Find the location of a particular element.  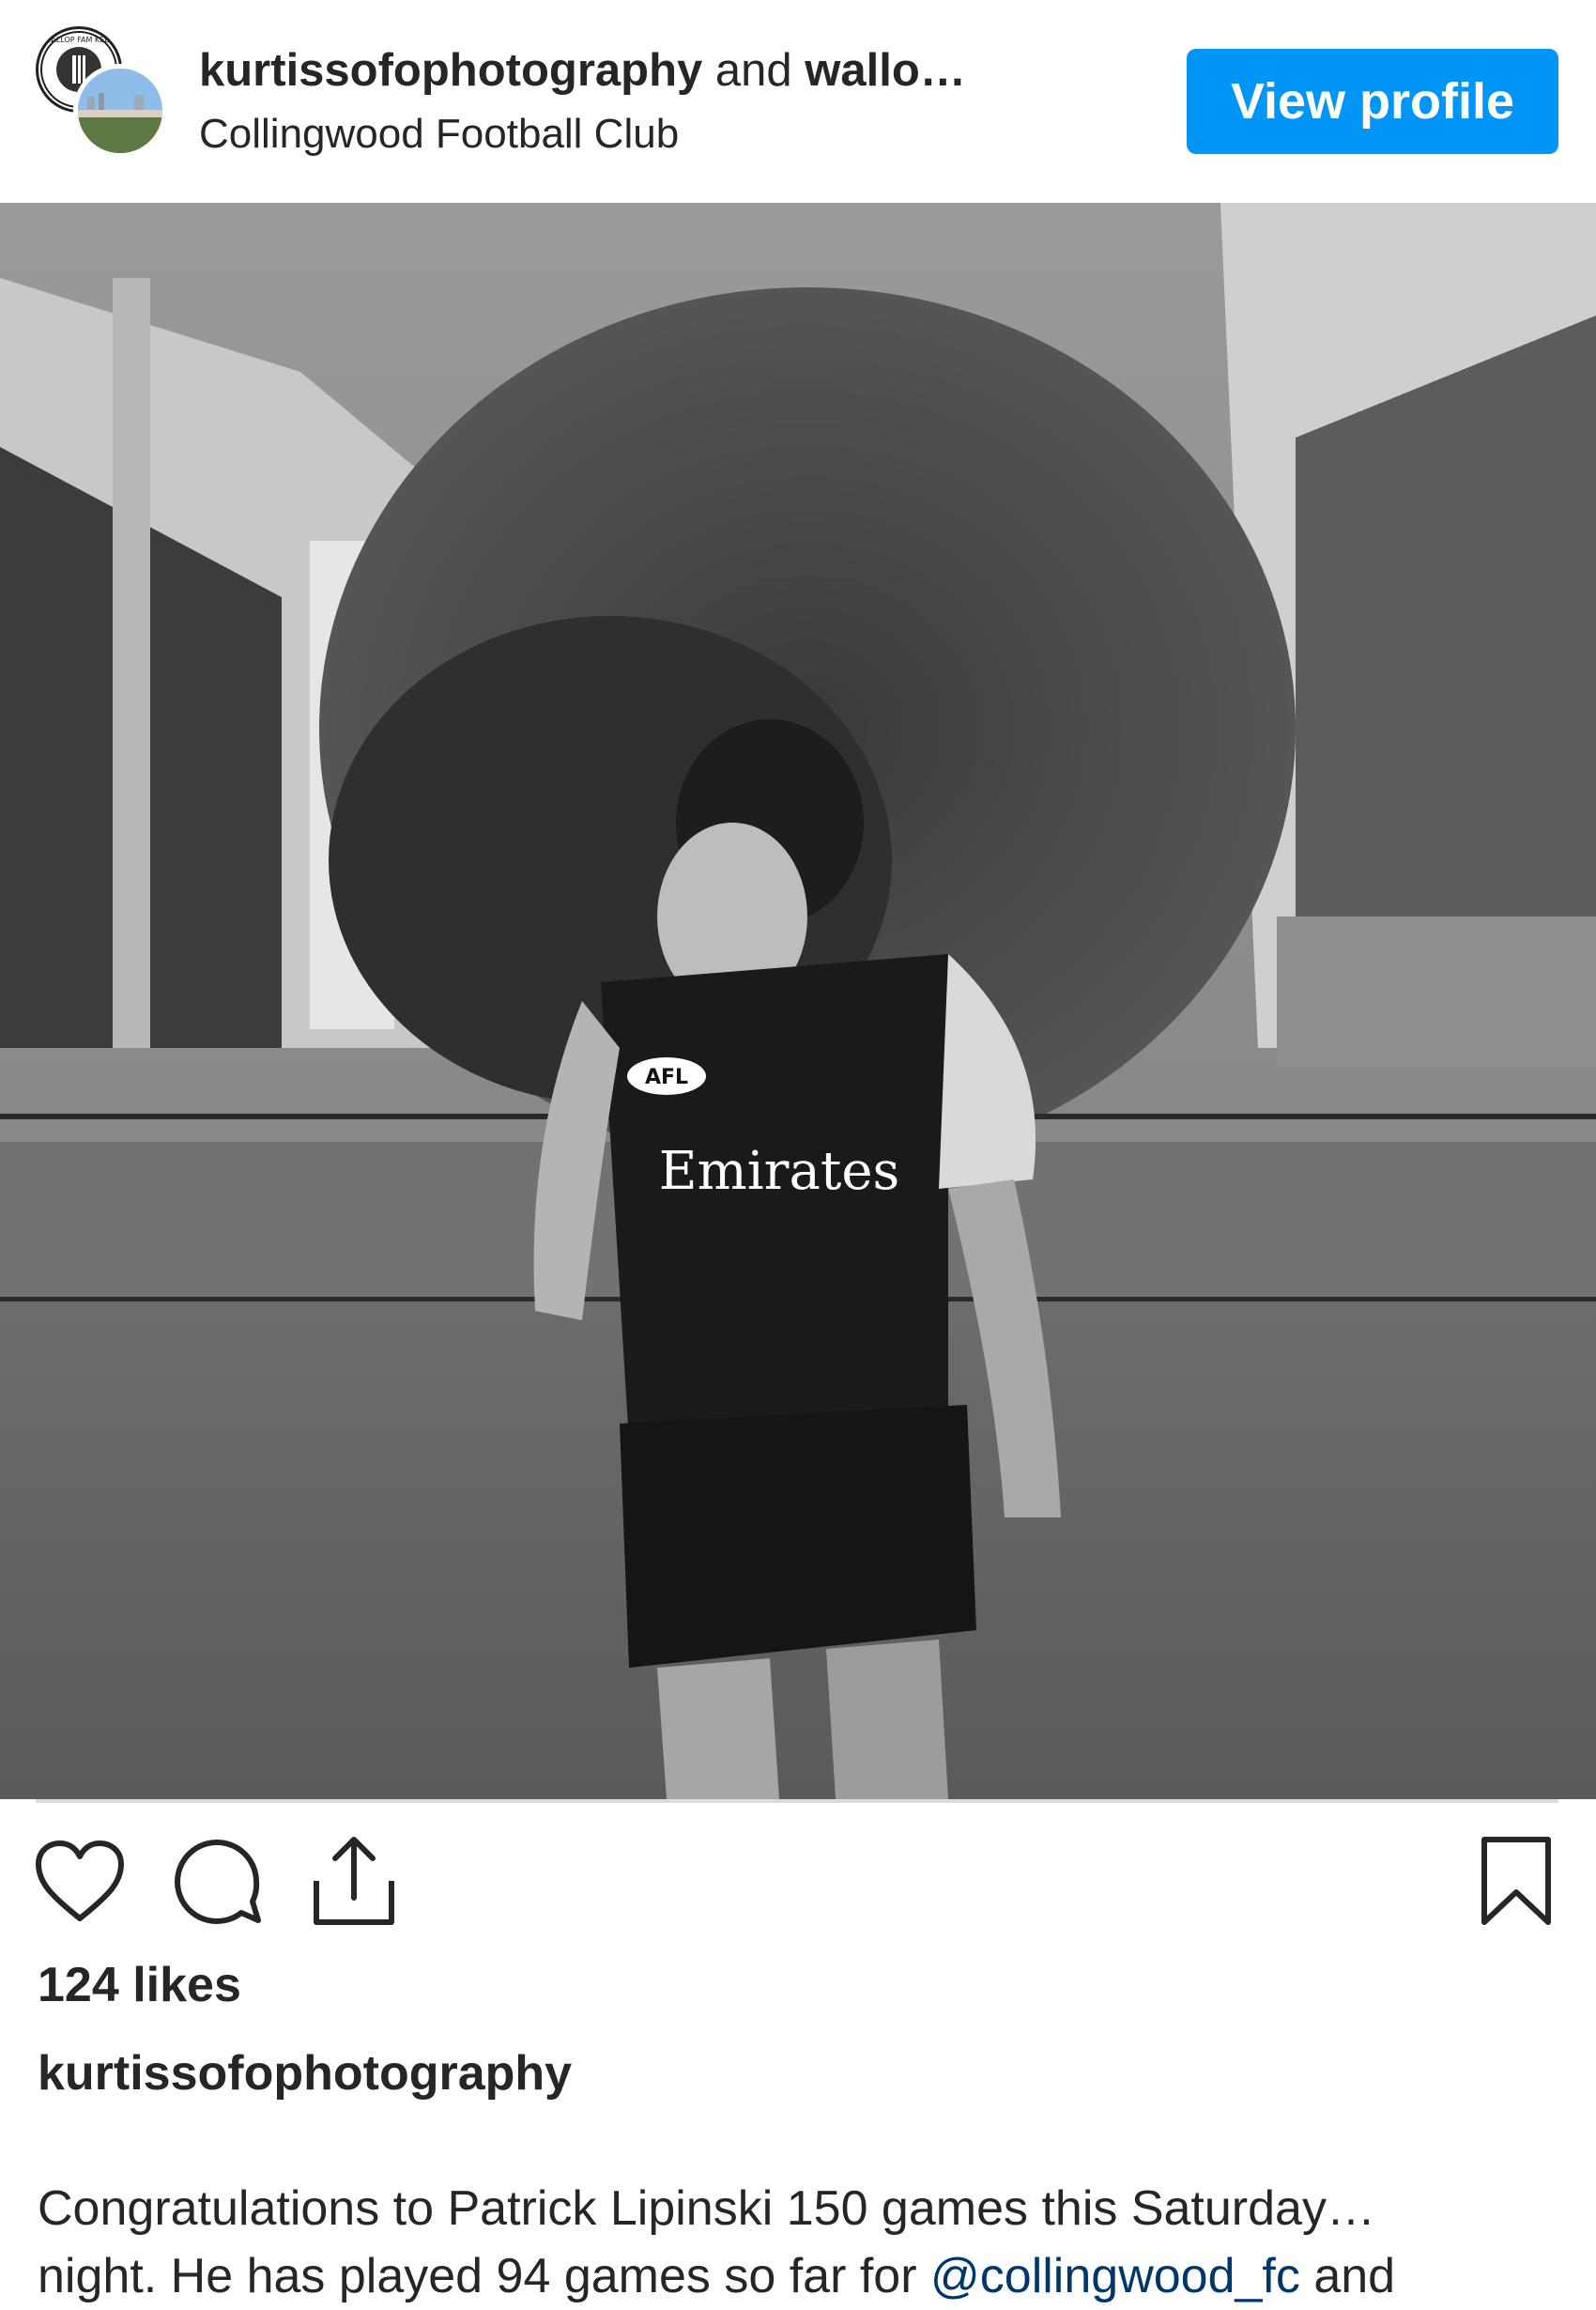

share-icon is located at coordinates (354, 1881).